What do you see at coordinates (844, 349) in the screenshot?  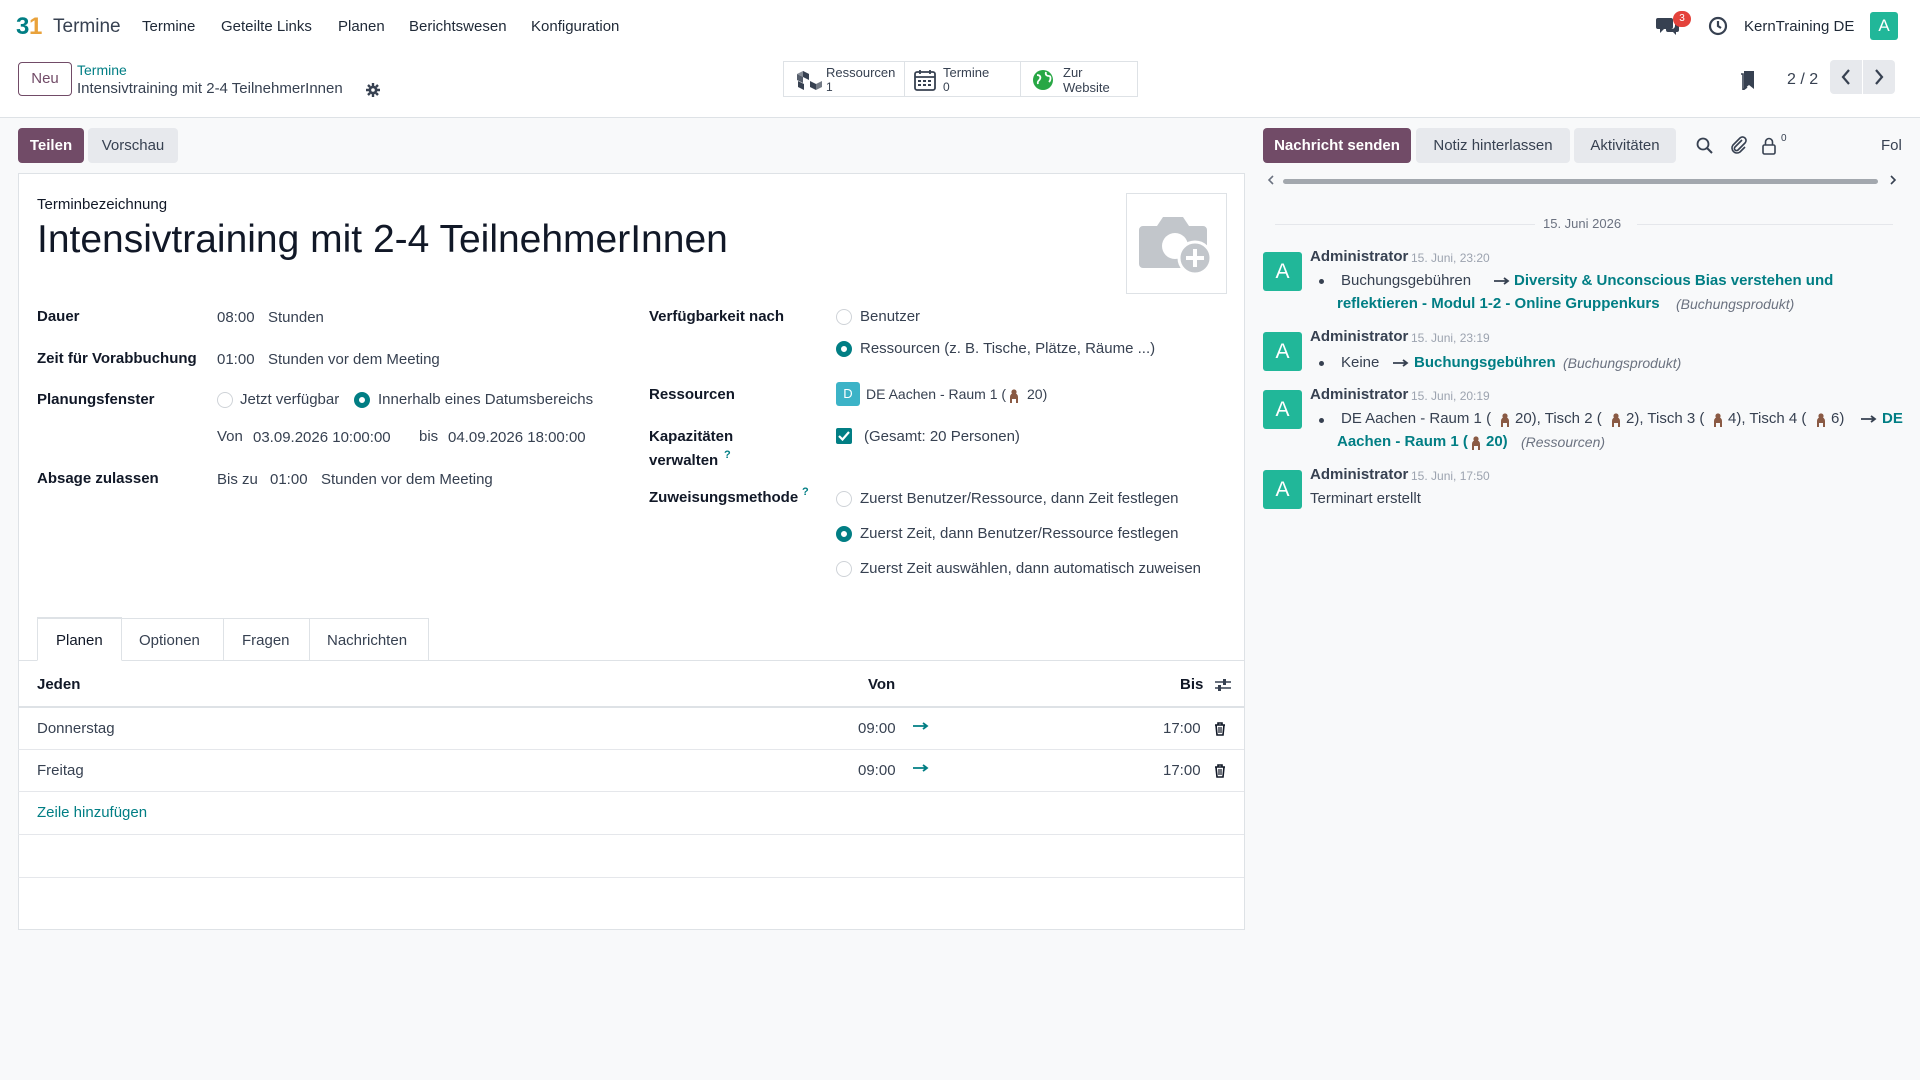 I see `avail-resources-radio` at bounding box center [844, 349].